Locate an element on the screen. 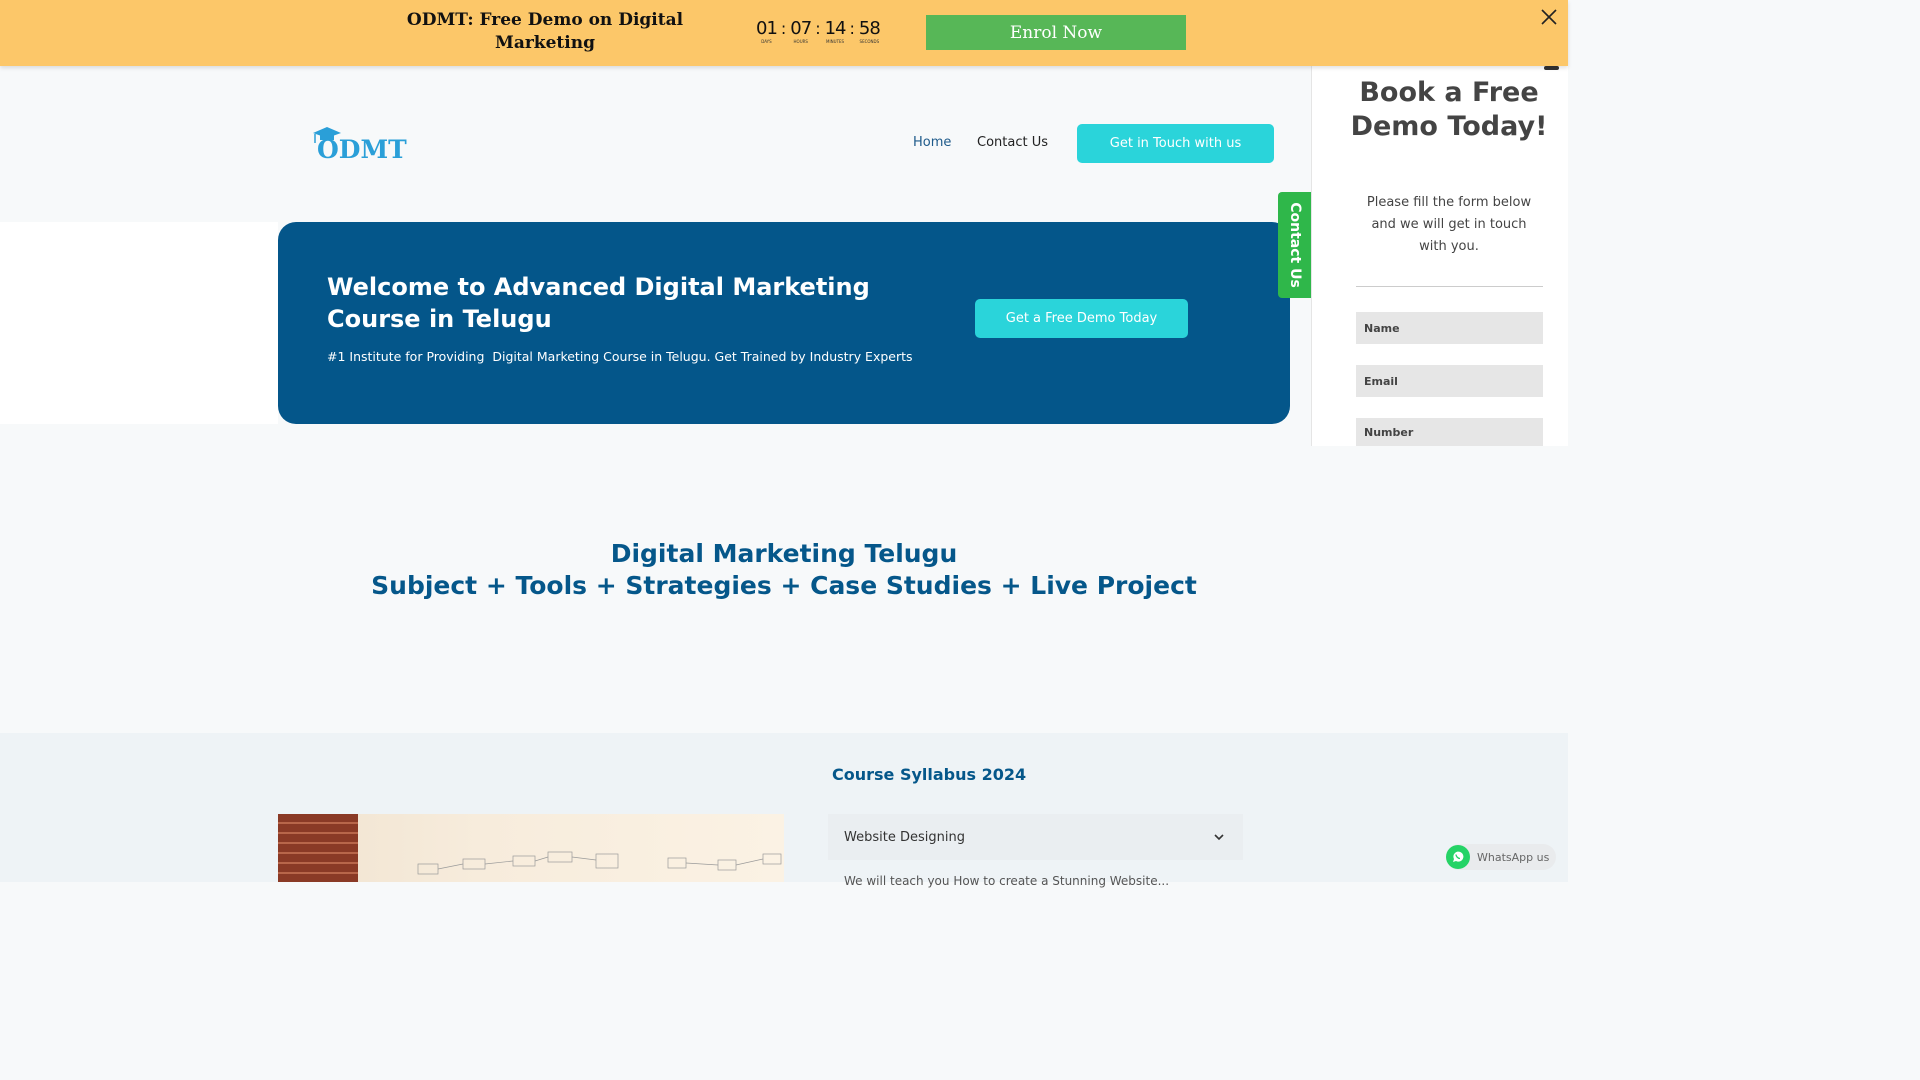 The height and width of the screenshot is (1080, 1920). get-in-touch-button: Get in Touch with us is located at coordinates (1175, 143).